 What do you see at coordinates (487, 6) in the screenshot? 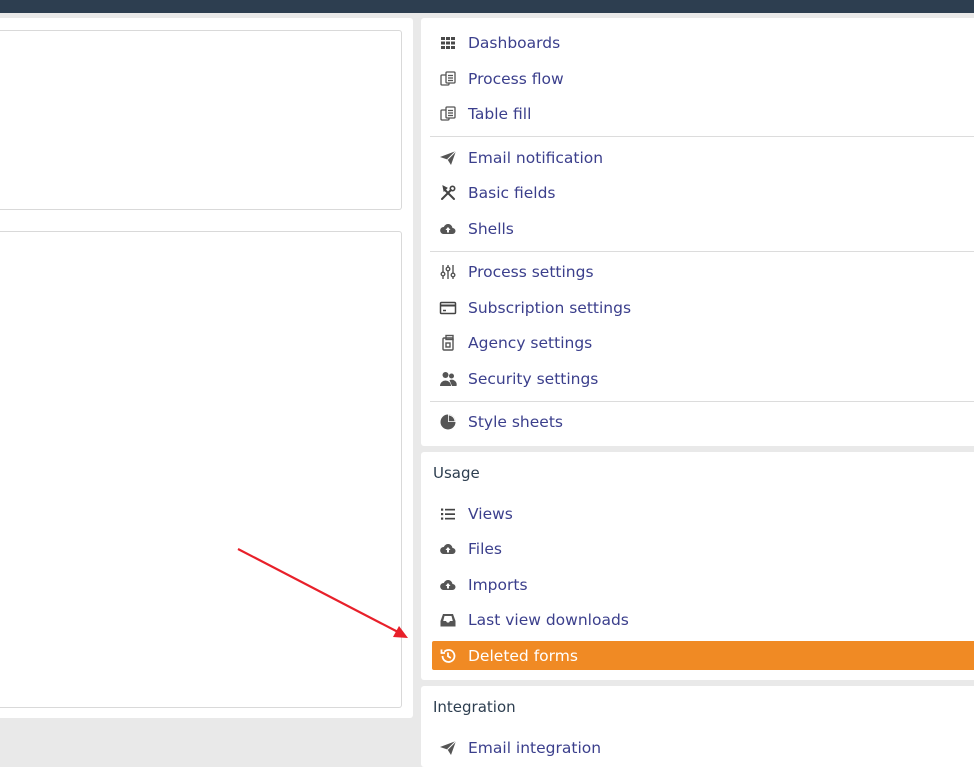
I see `top-navbar` at bounding box center [487, 6].